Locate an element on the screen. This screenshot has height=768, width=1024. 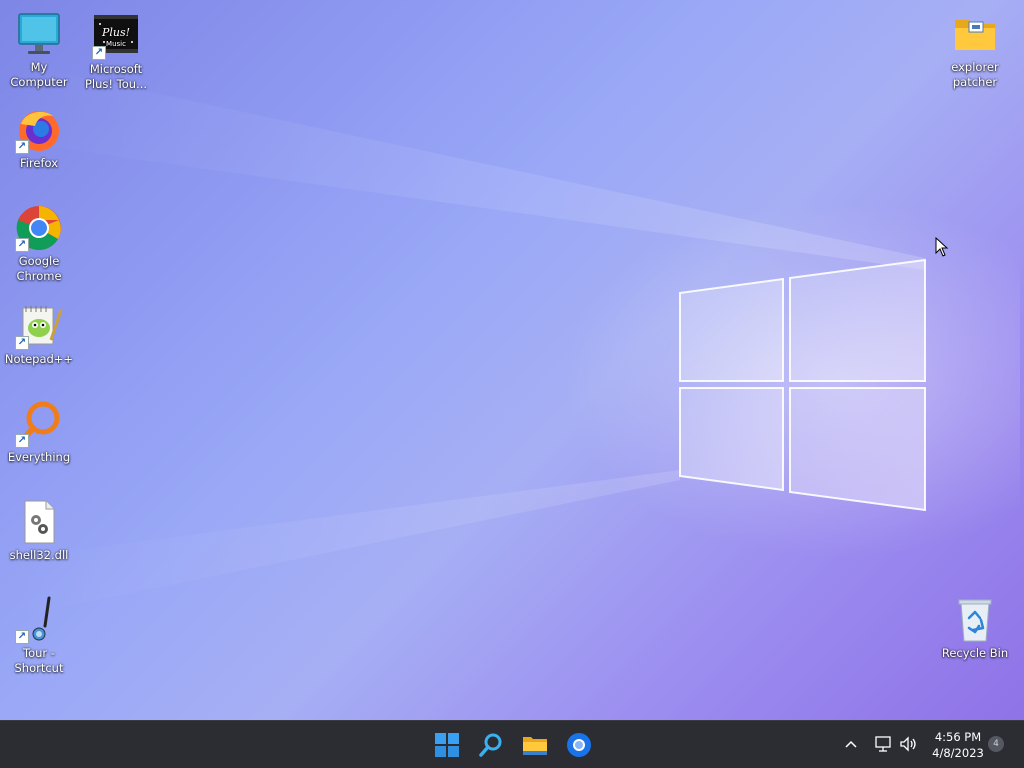
desktop-icon-google-chrome: ↗ Google Chrome is located at coordinates (39, 244).